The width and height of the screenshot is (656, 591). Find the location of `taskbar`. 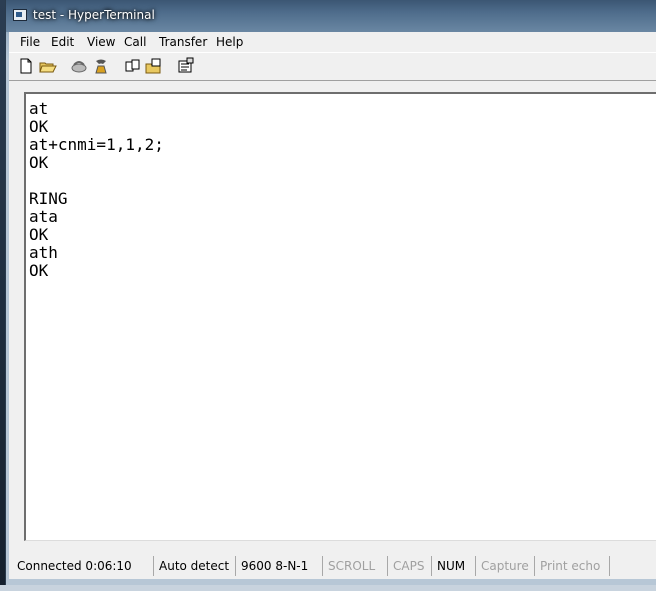

taskbar is located at coordinates (328, 588).